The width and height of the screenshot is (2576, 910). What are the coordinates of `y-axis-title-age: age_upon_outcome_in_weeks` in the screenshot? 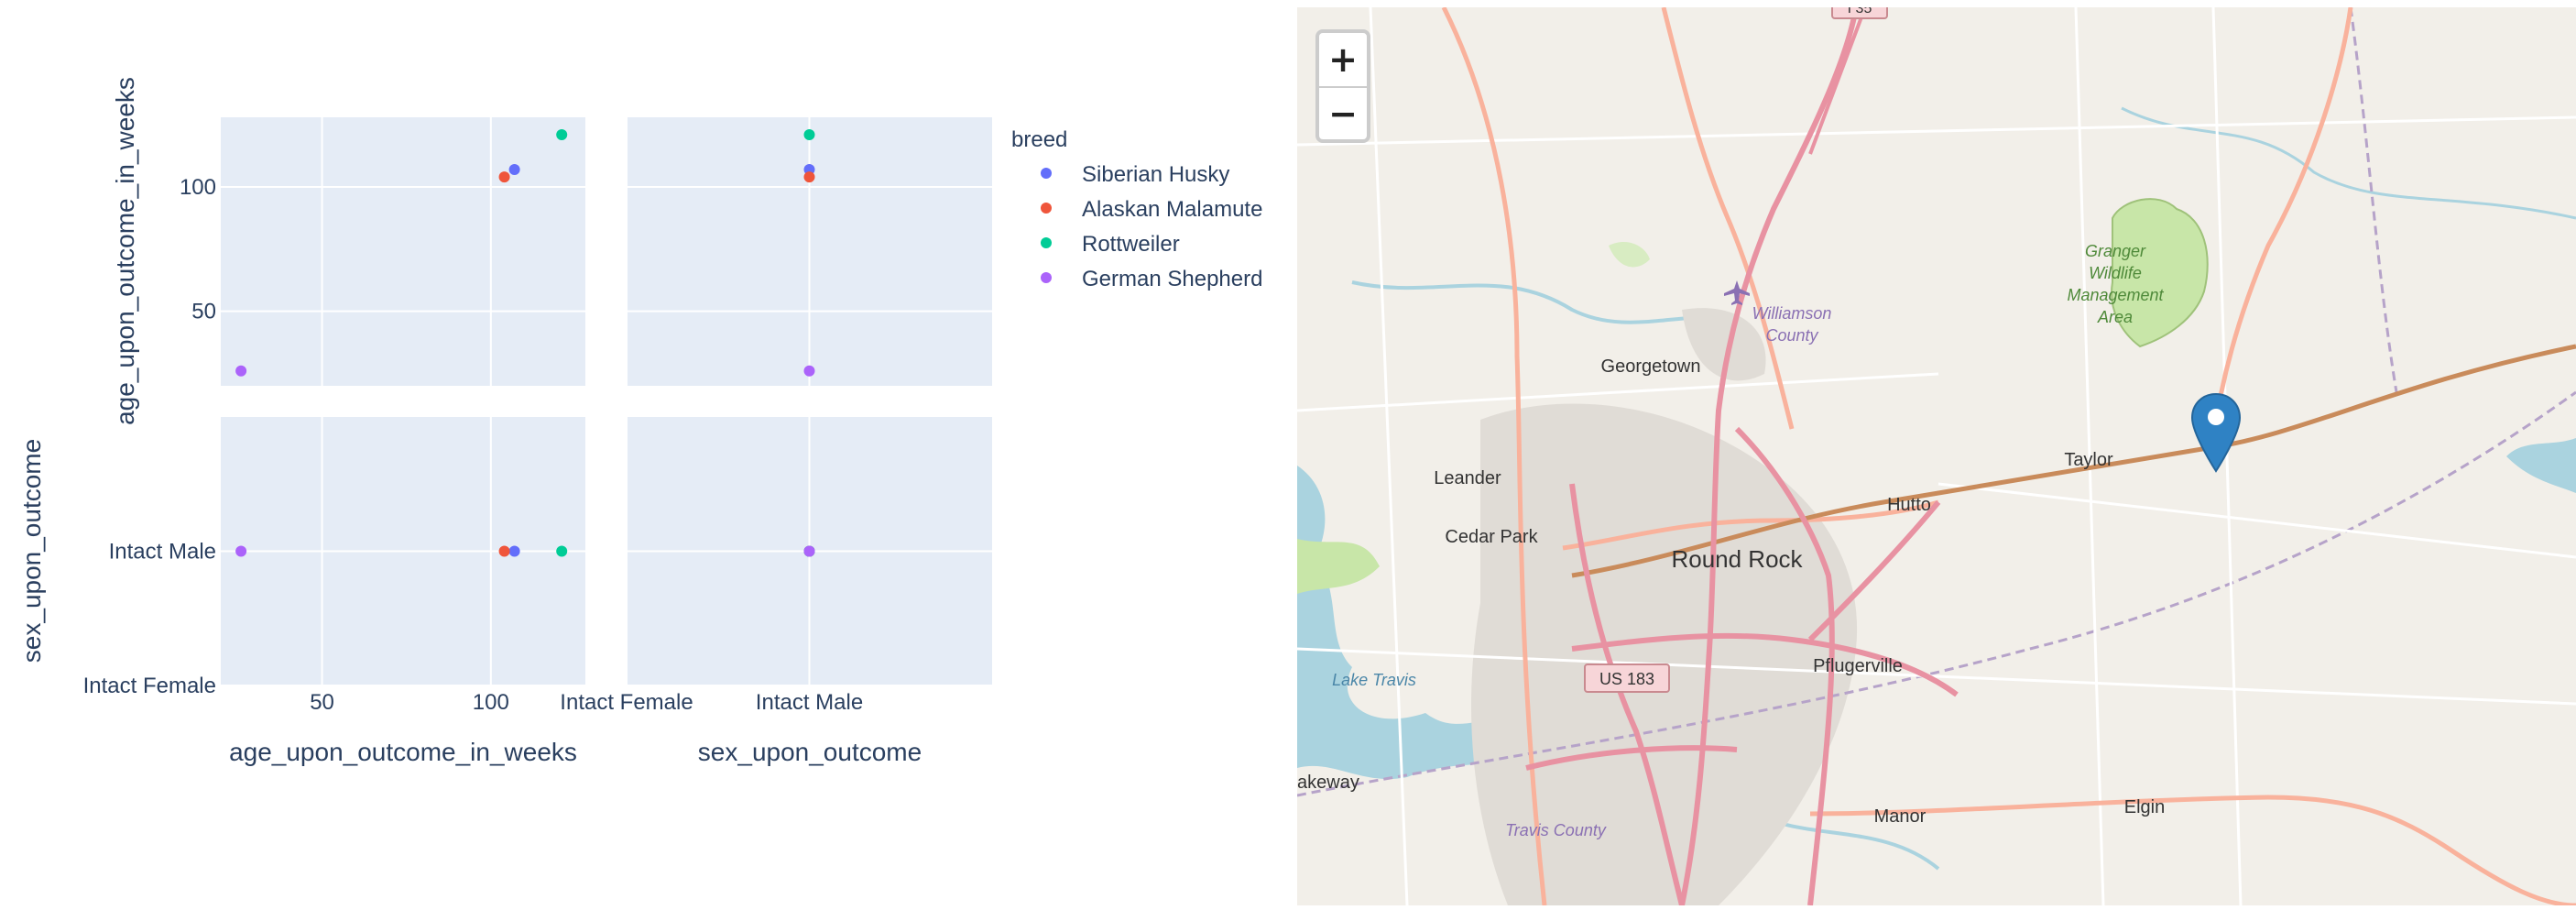 It's located at (125, 251).